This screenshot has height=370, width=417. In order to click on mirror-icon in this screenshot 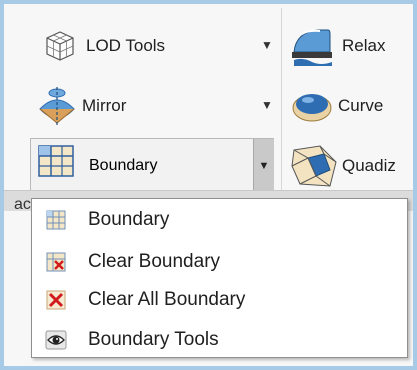, I will do `click(57, 106)`.